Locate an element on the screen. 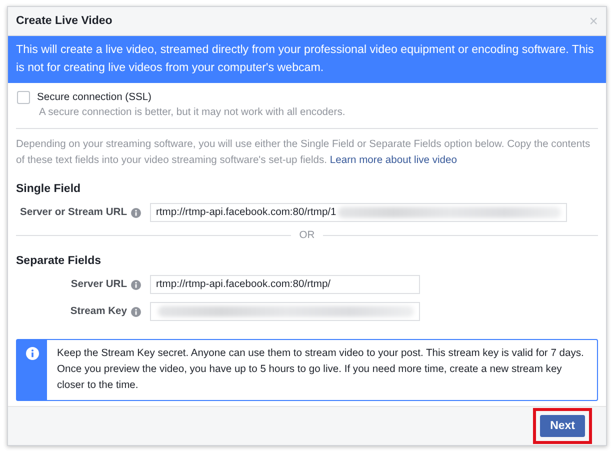 The width and height of the screenshot is (614, 454). field-label: Server URL is located at coordinates (98, 284).